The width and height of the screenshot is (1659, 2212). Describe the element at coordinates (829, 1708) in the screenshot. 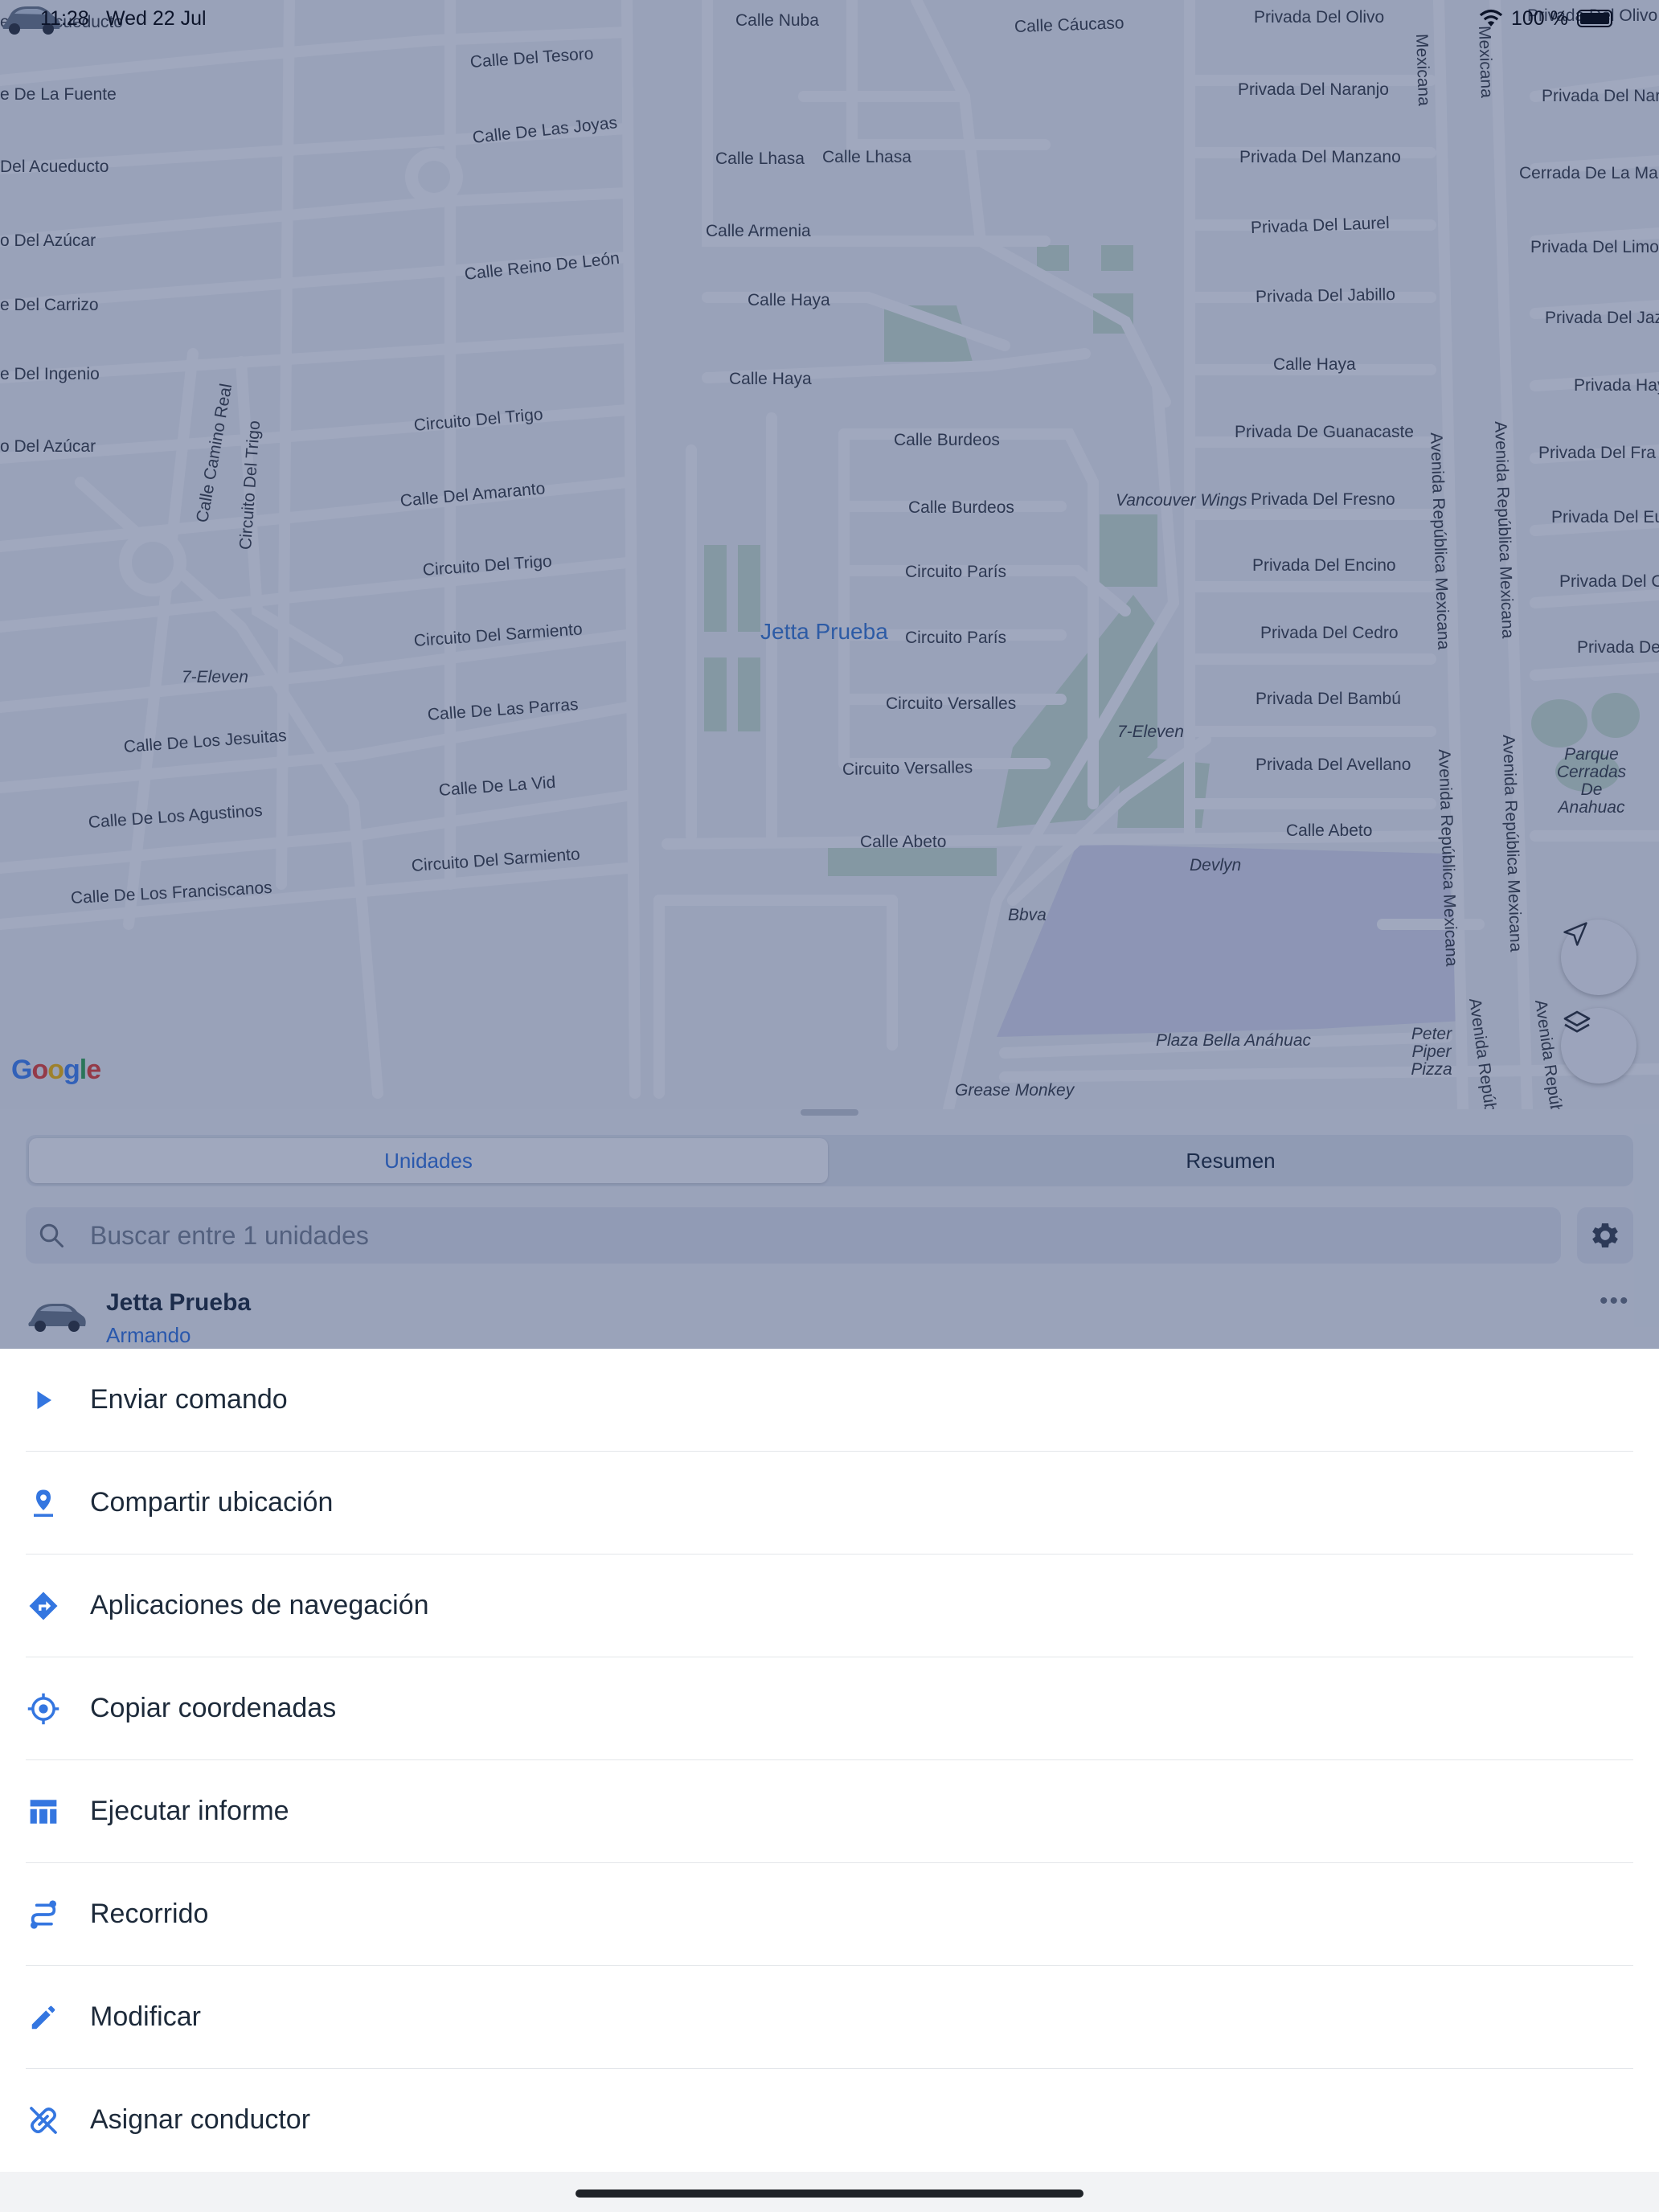

I see `menu-item-copiar-coordenadas: Copiar coordenadas` at that location.